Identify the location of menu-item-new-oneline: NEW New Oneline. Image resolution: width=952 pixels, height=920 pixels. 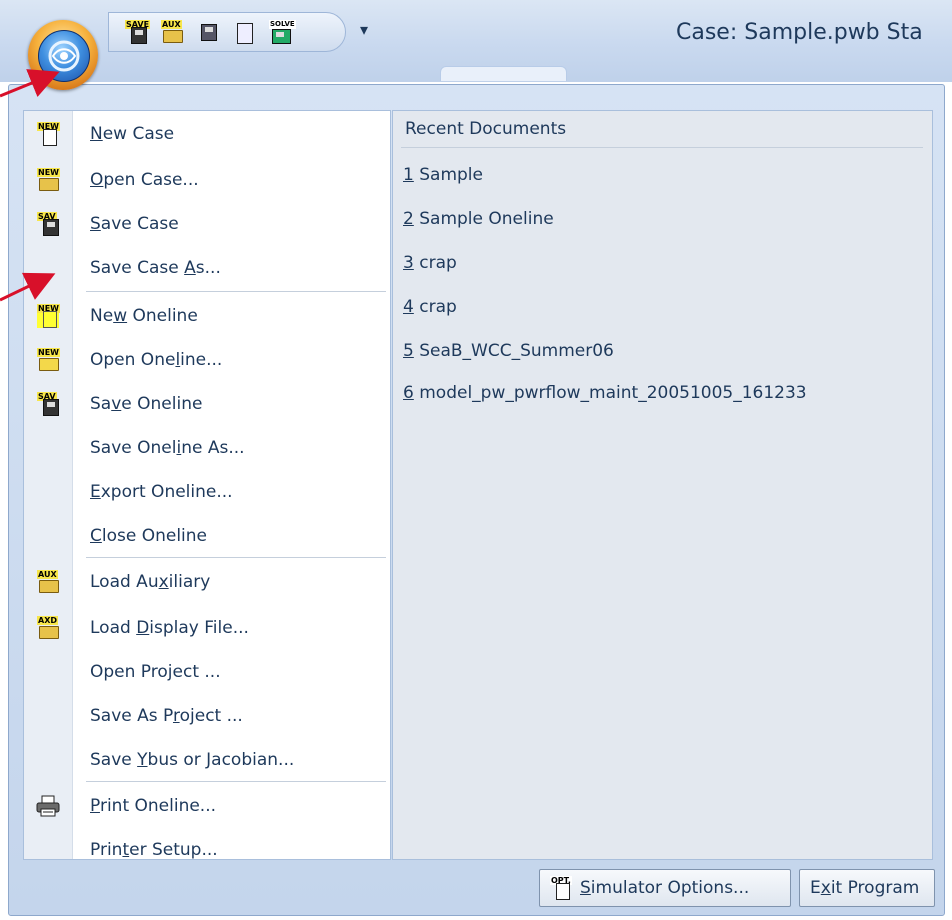
(207, 316).